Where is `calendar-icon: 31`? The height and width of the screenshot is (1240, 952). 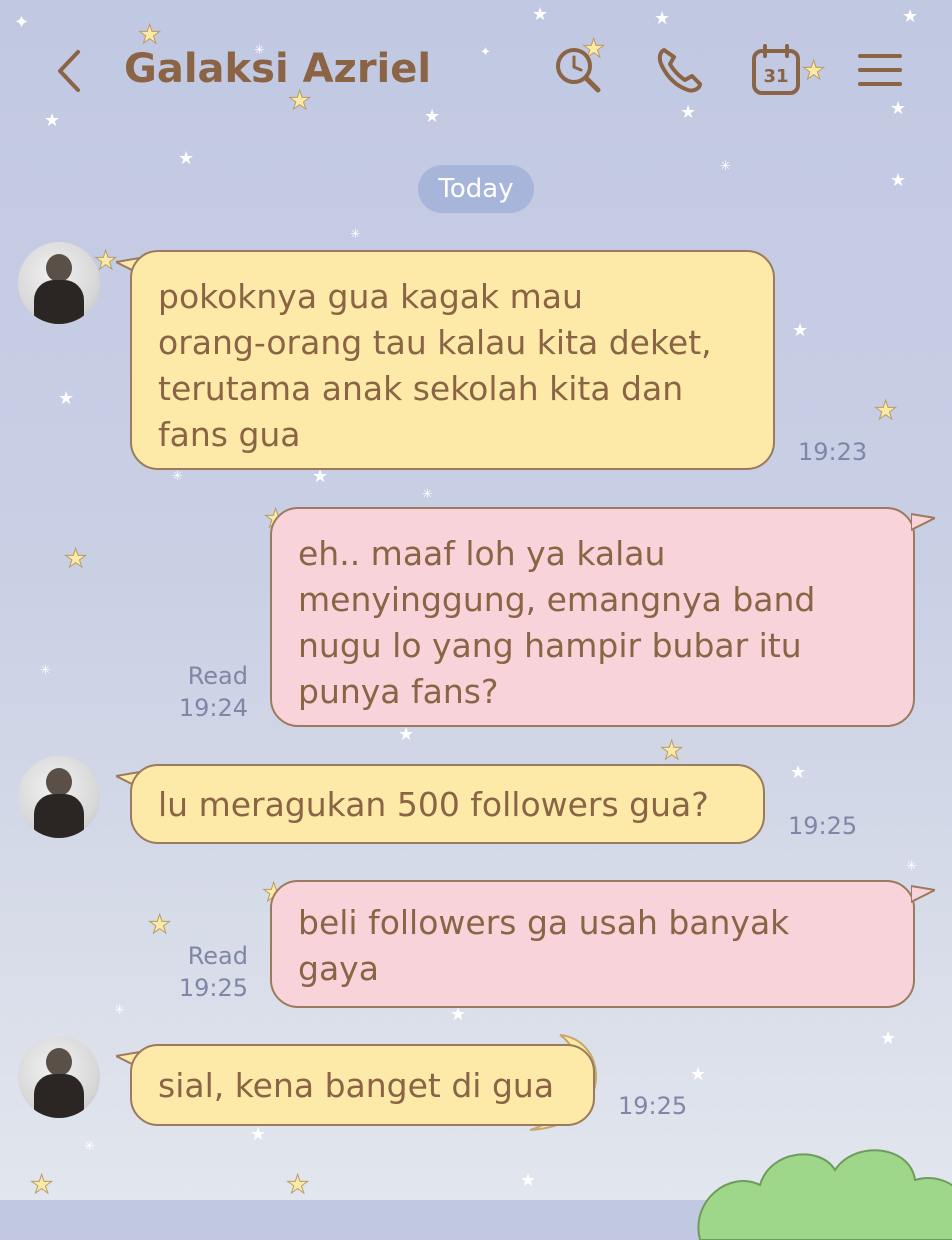 calendar-icon: 31 is located at coordinates (776, 70).